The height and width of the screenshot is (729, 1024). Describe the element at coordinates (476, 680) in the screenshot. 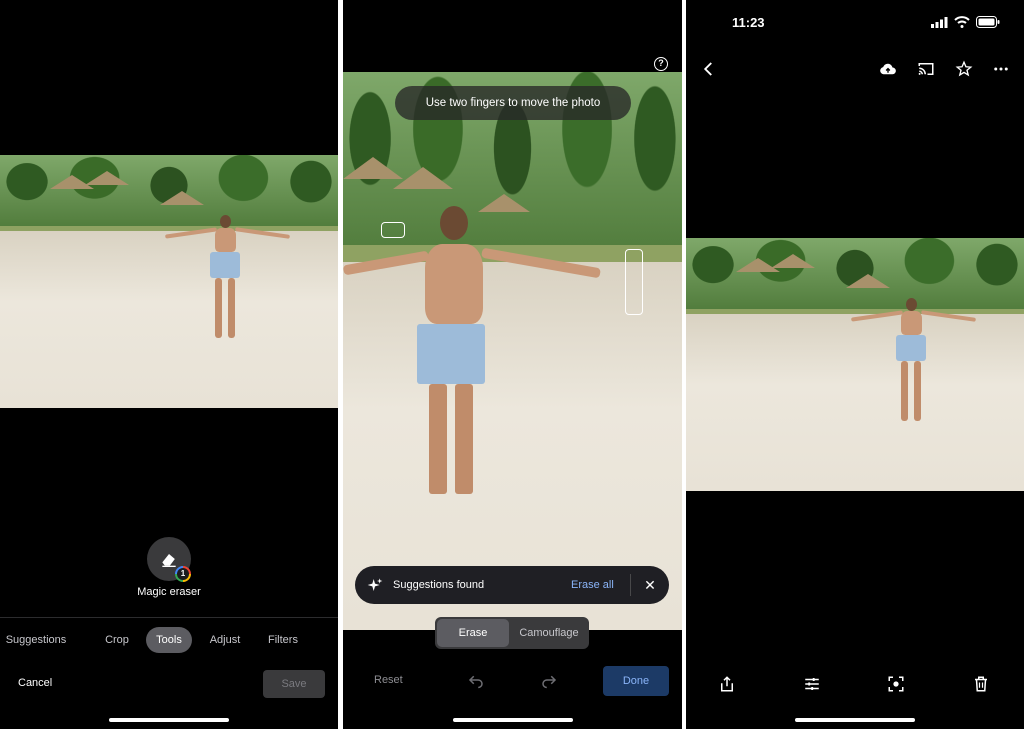

I see `undo-icon` at that location.